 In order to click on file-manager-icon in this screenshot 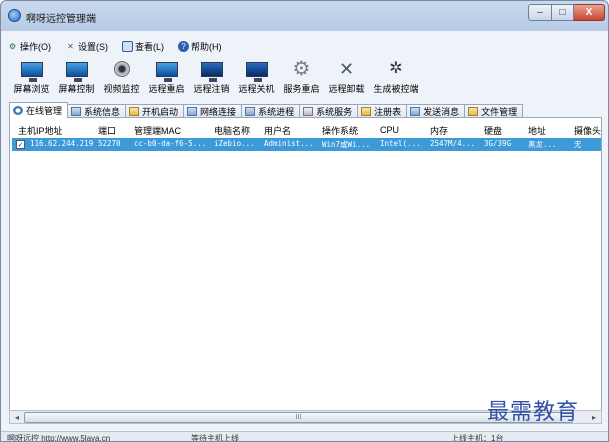, I will do `click(473, 111)`.